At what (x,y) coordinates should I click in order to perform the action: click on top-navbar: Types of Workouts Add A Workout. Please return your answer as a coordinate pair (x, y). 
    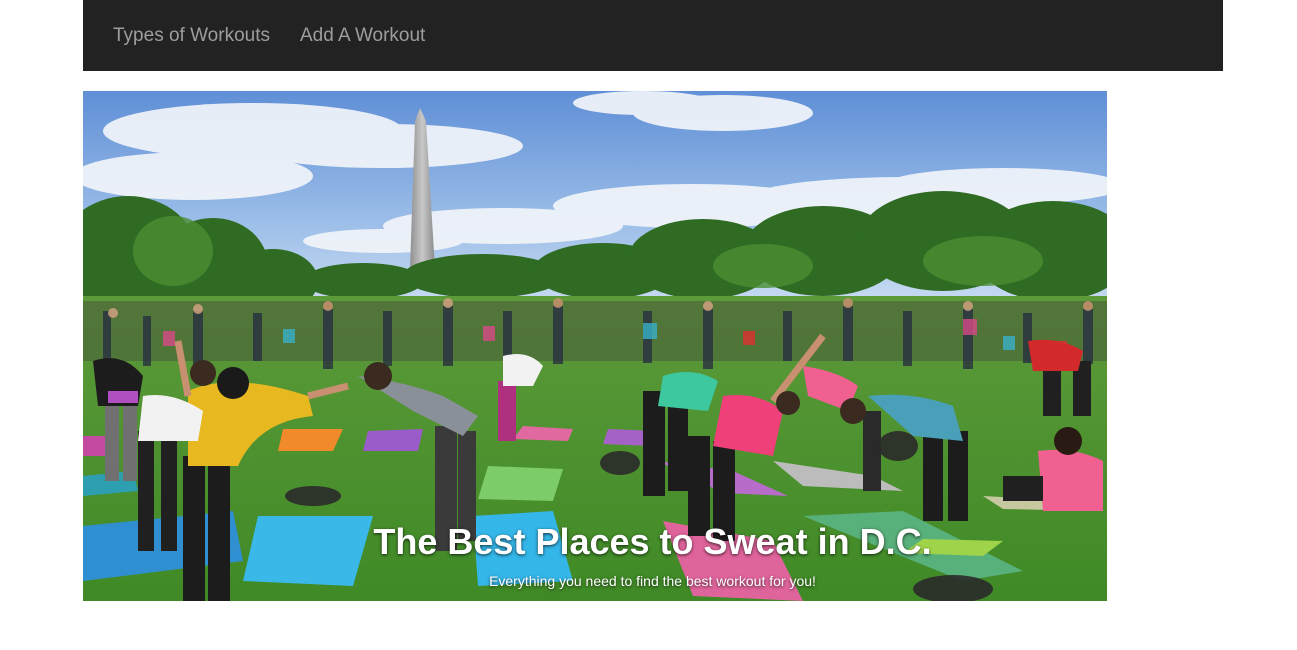
    Looking at the image, I should click on (653, 35).